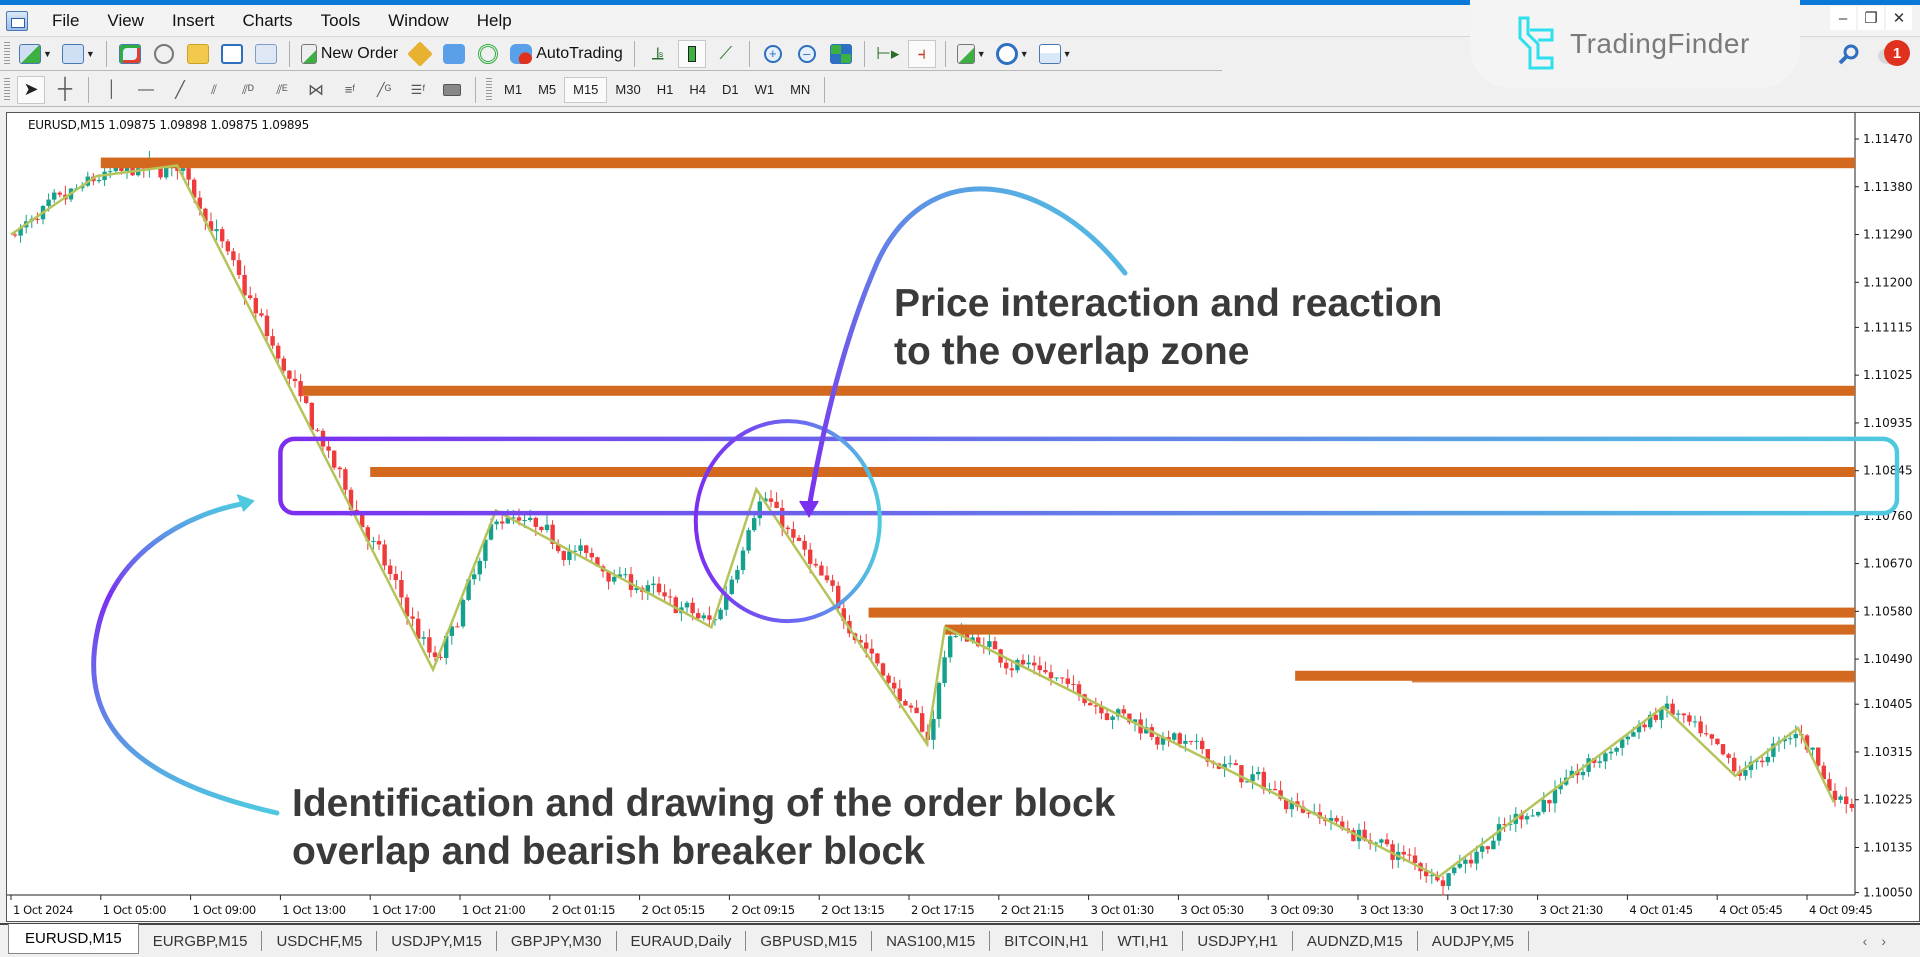  I want to click on tab-gbpusd-m15: GBPUSD,M15, so click(809, 941).